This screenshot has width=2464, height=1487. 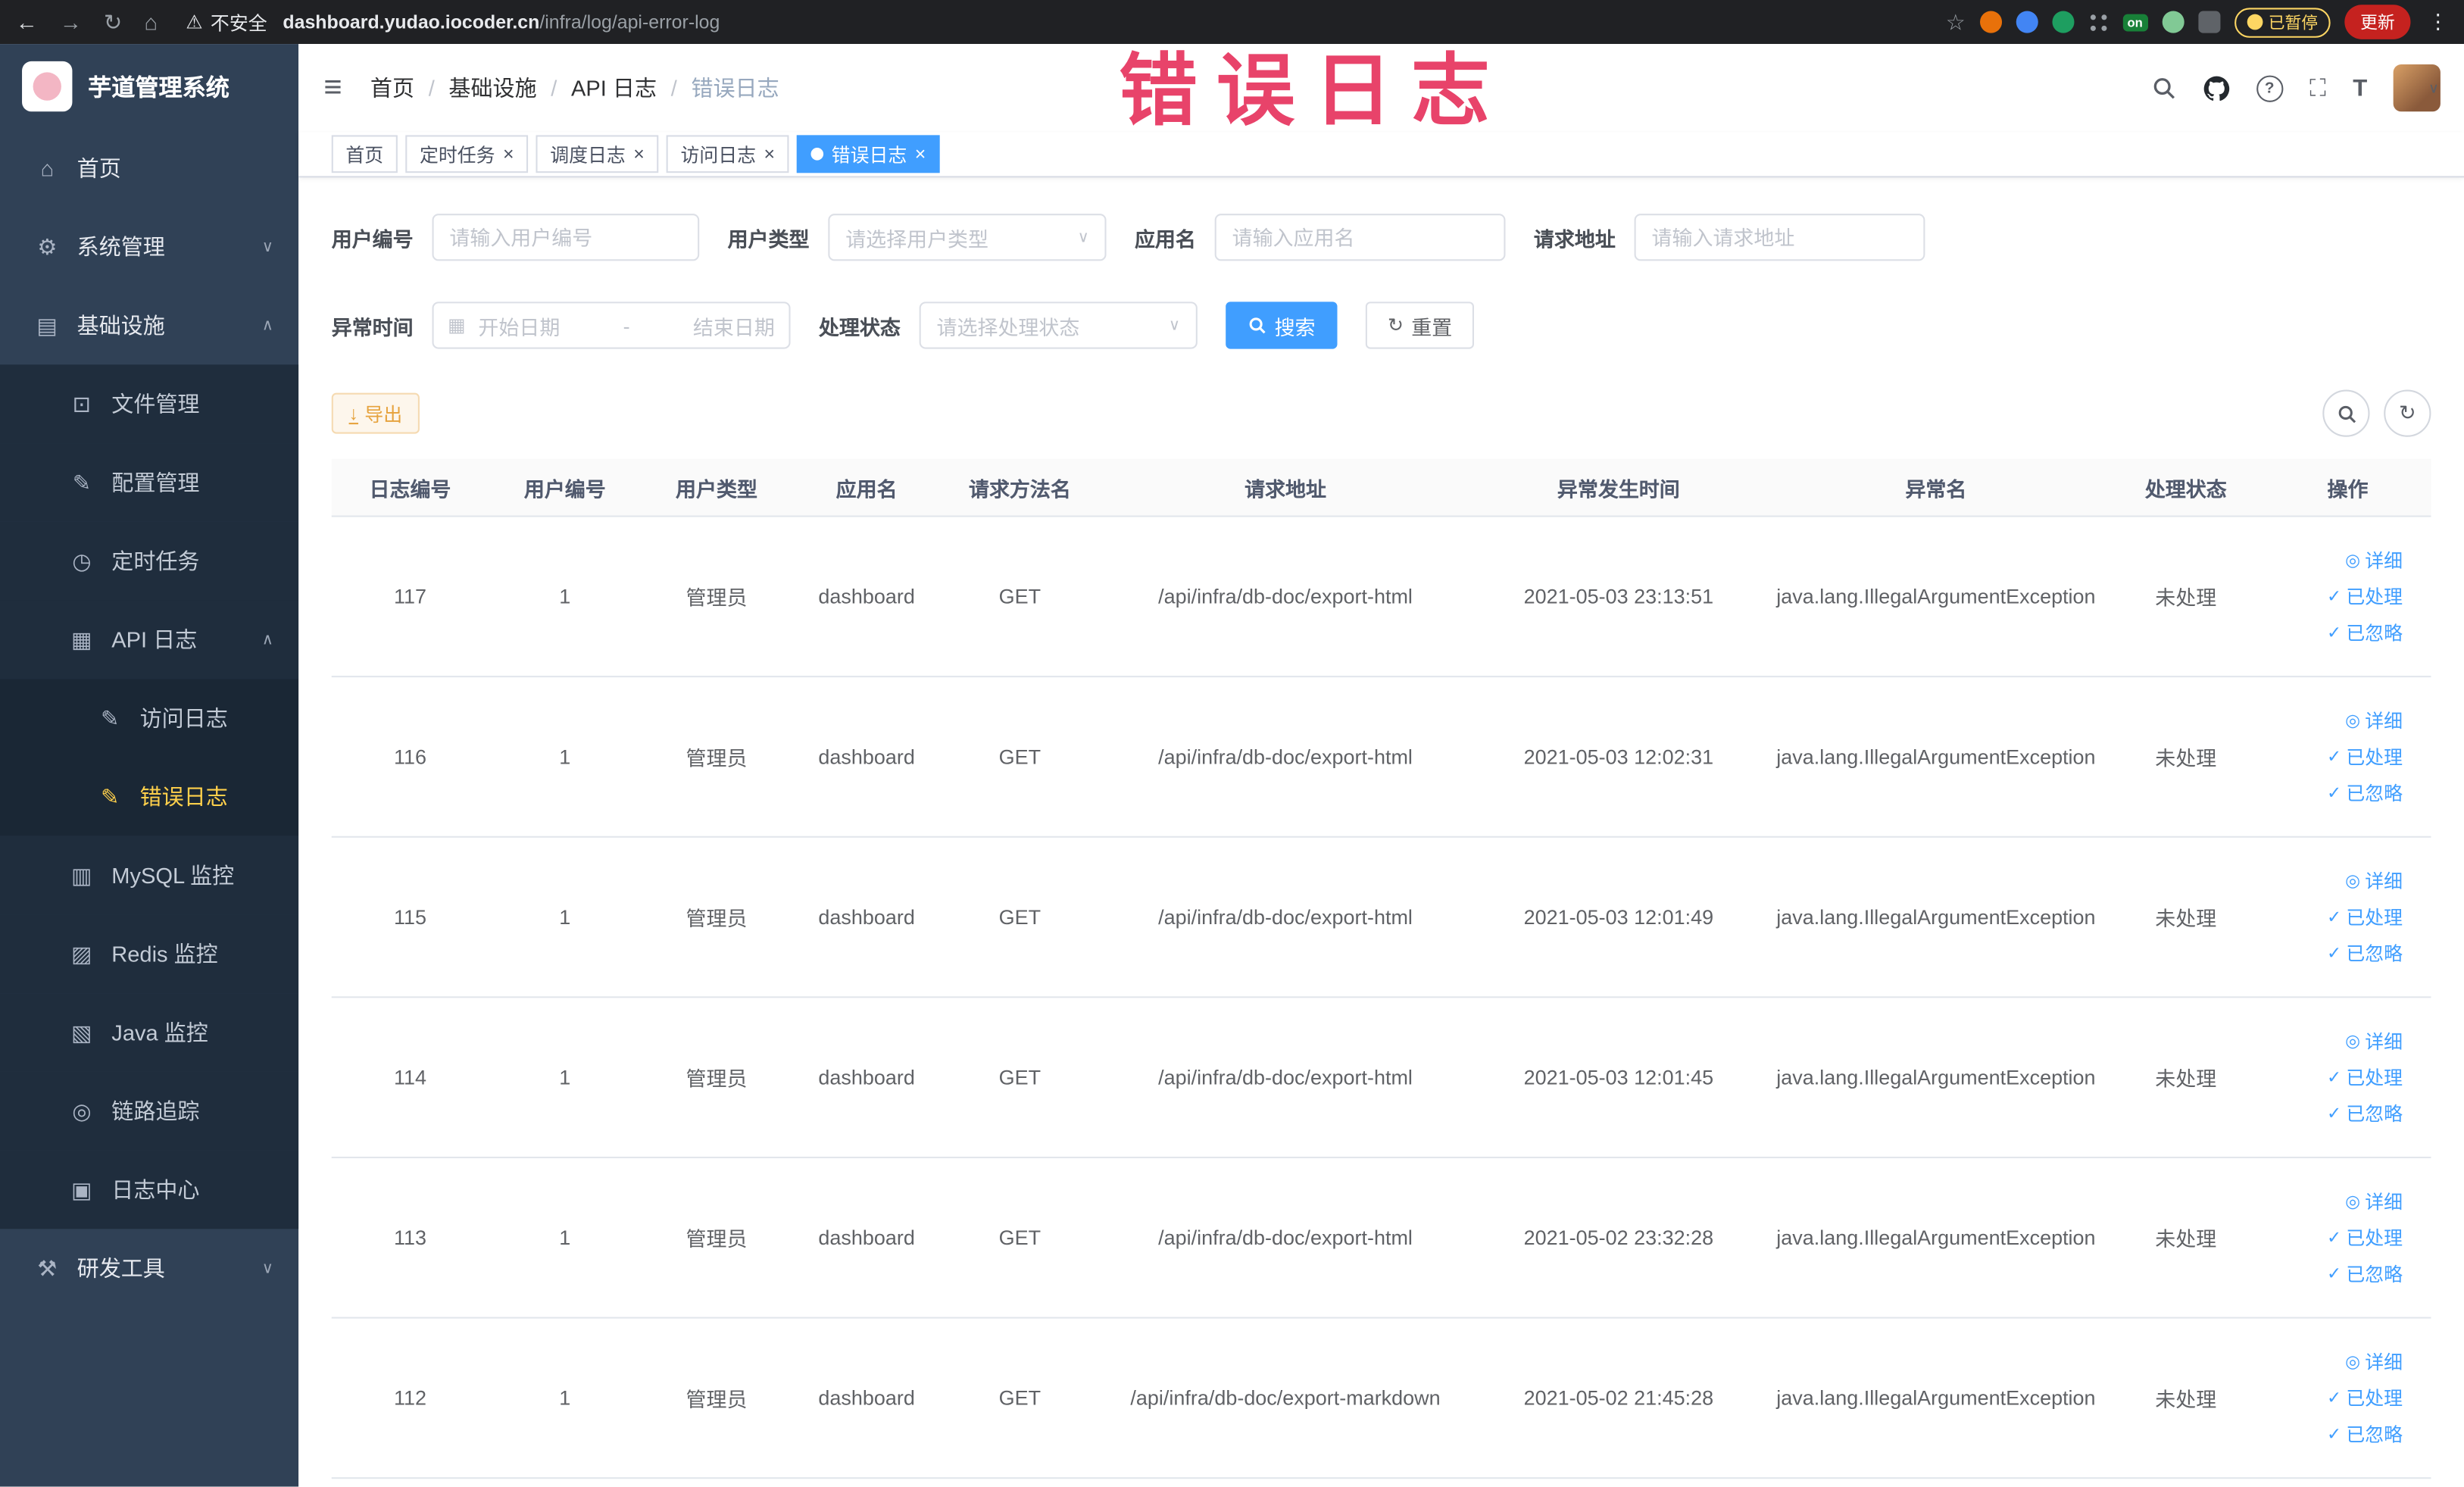 What do you see at coordinates (238, 22) in the screenshot?
I see `security-label: 不安全` at bounding box center [238, 22].